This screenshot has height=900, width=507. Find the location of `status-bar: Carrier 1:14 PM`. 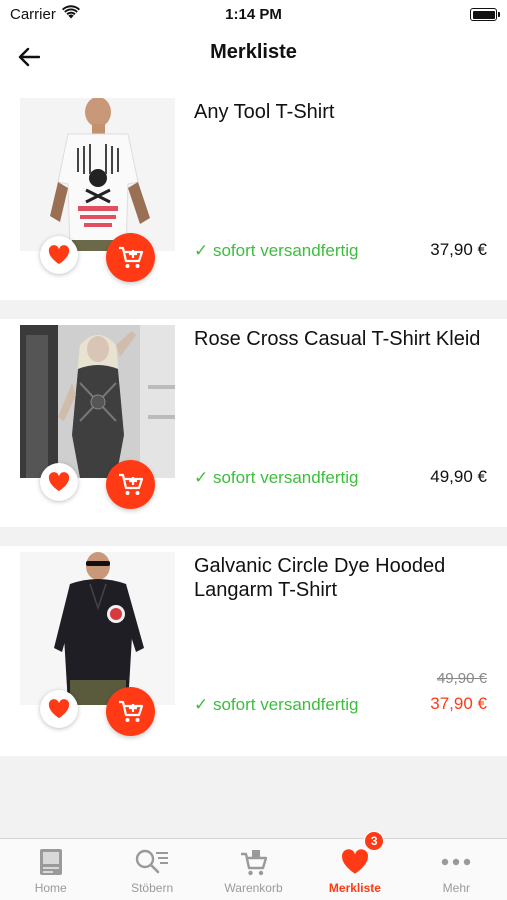

status-bar: Carrier 1:14 PM is located at coordinates (253, 15).